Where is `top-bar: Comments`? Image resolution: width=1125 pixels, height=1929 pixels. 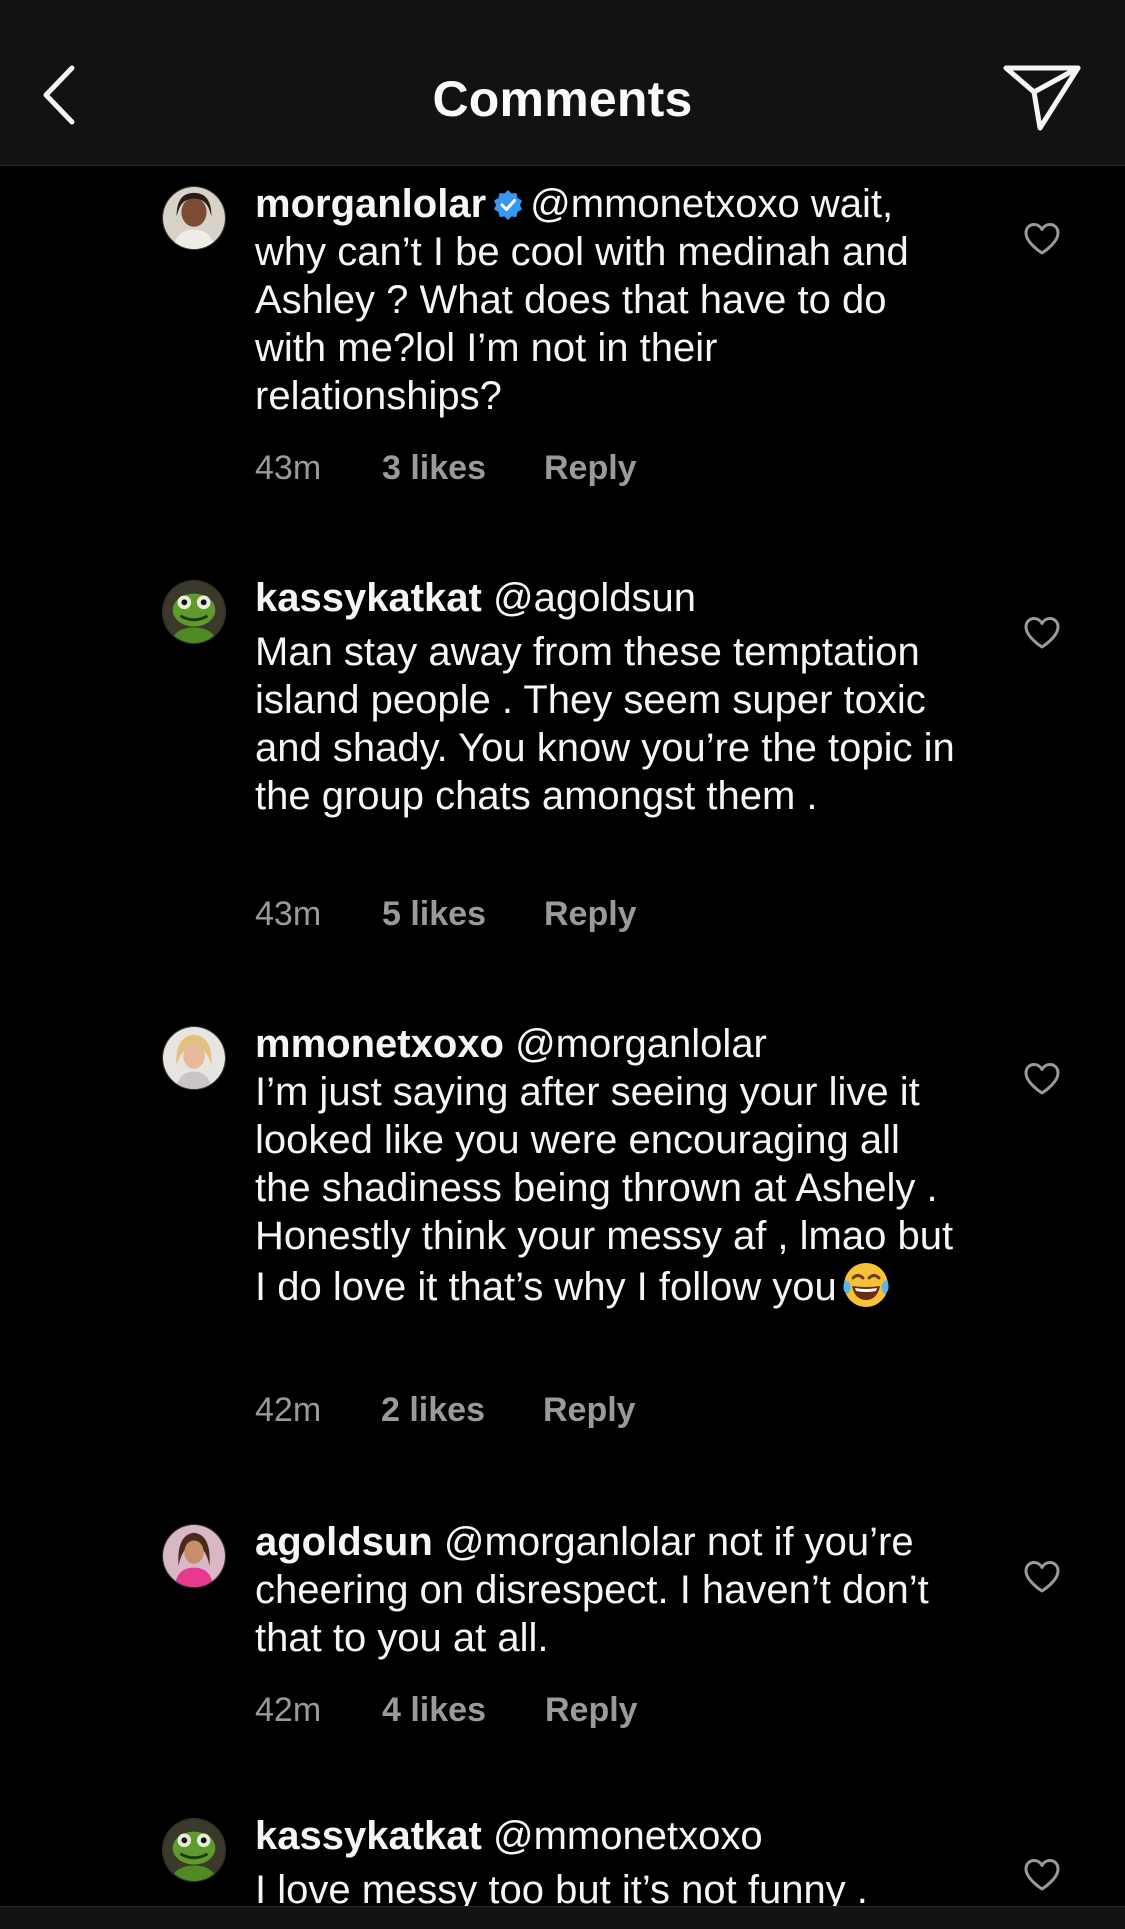
top-bar: Comments is located at coordinates (562, 83).